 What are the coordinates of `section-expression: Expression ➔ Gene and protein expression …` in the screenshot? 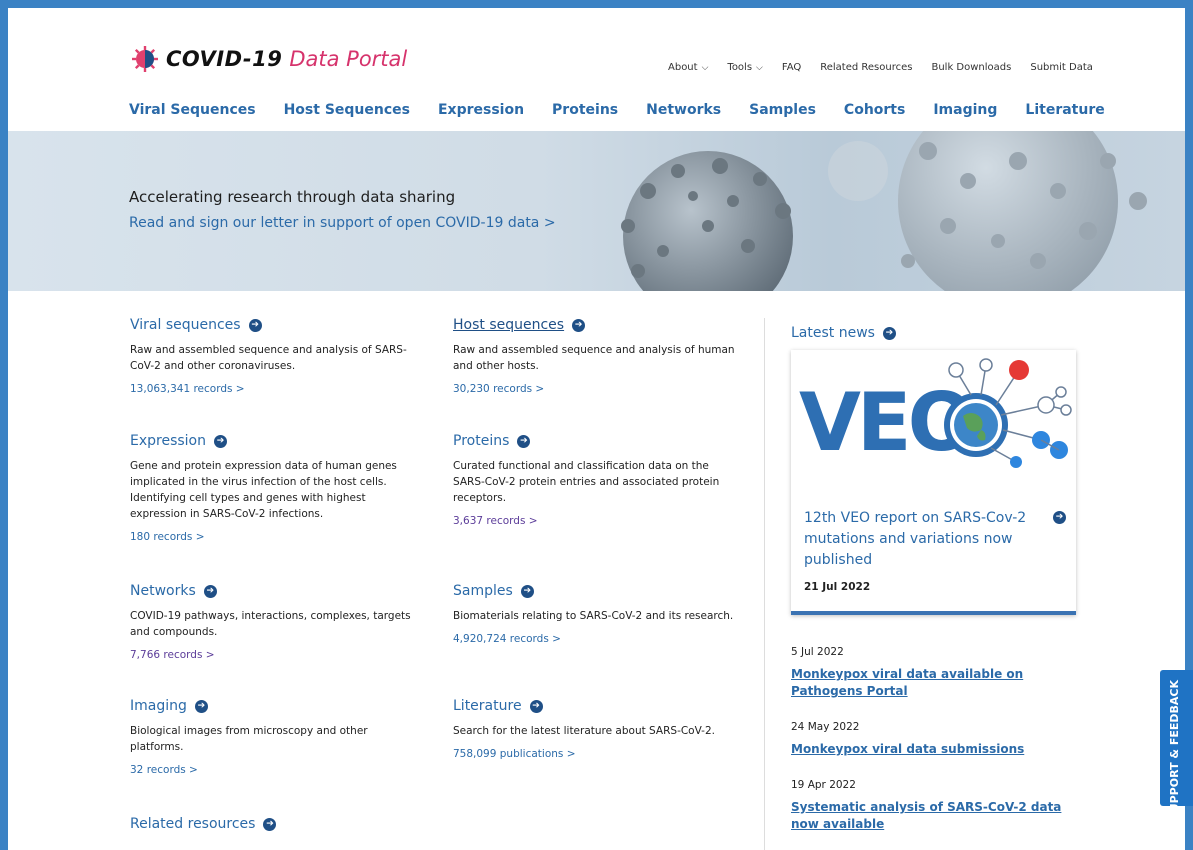 It's located at (280, 488).